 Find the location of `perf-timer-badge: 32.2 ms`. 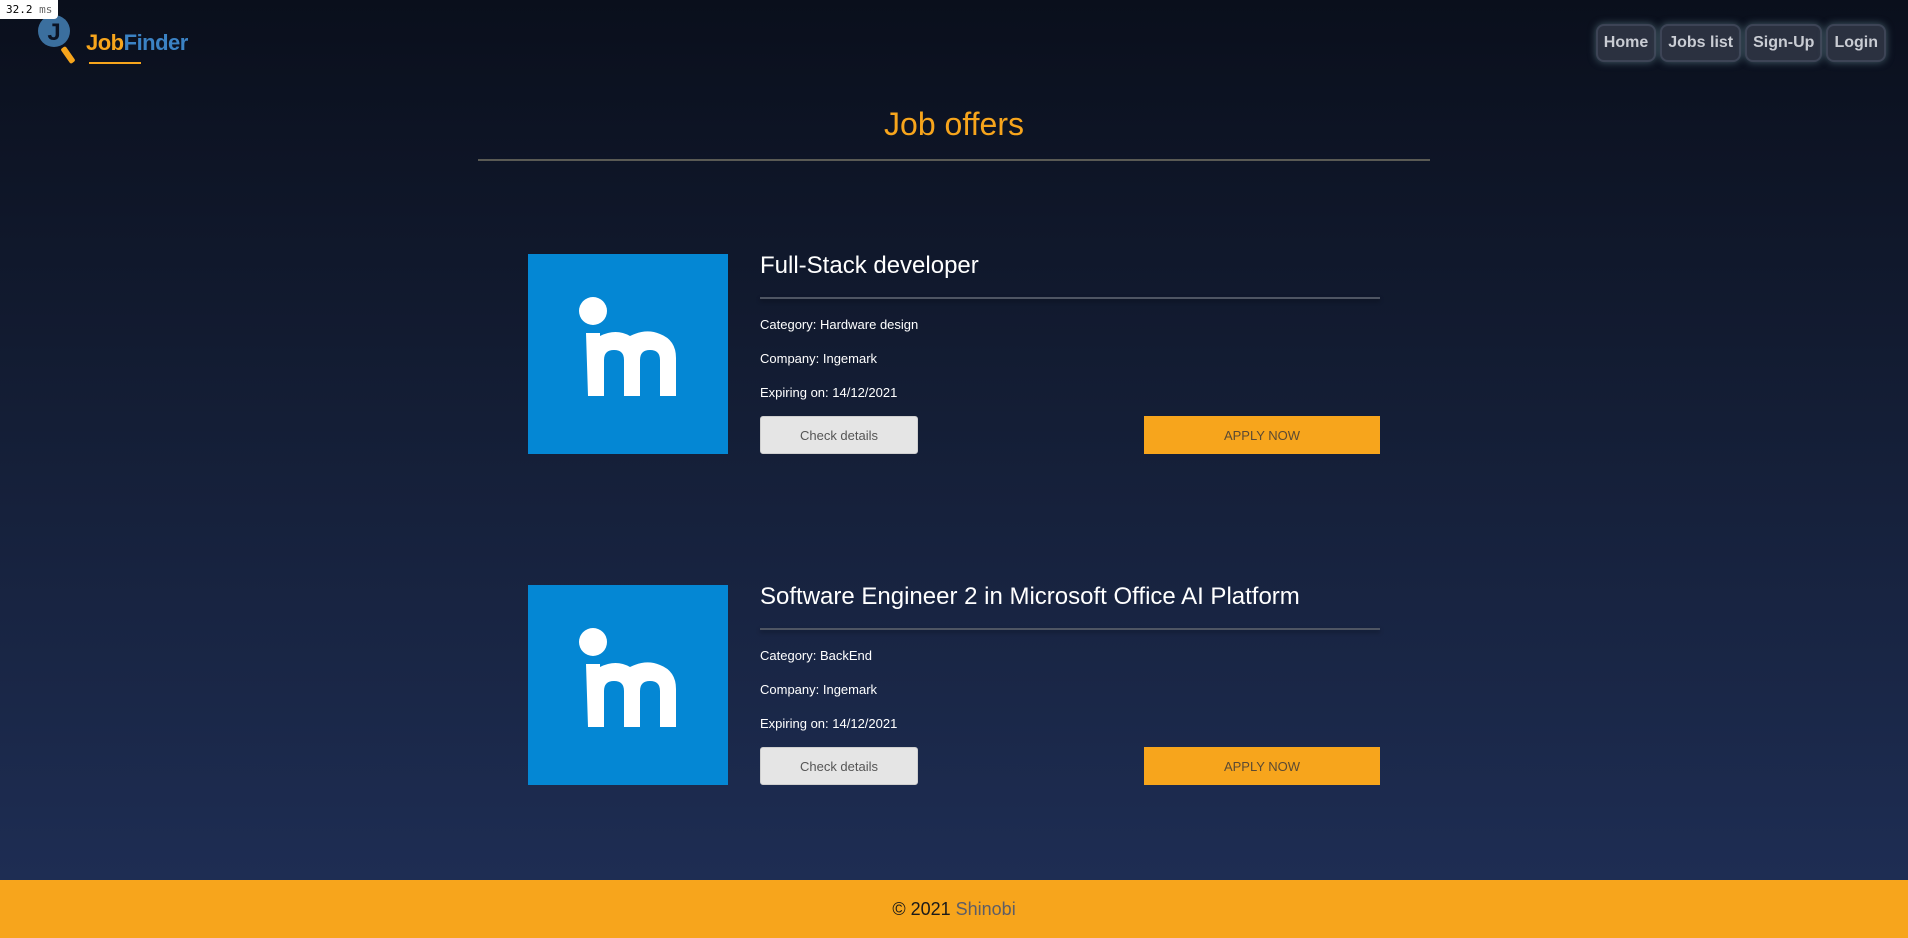

perf-timer-badge: 32.2 ms is located at coordinates (29, 9).